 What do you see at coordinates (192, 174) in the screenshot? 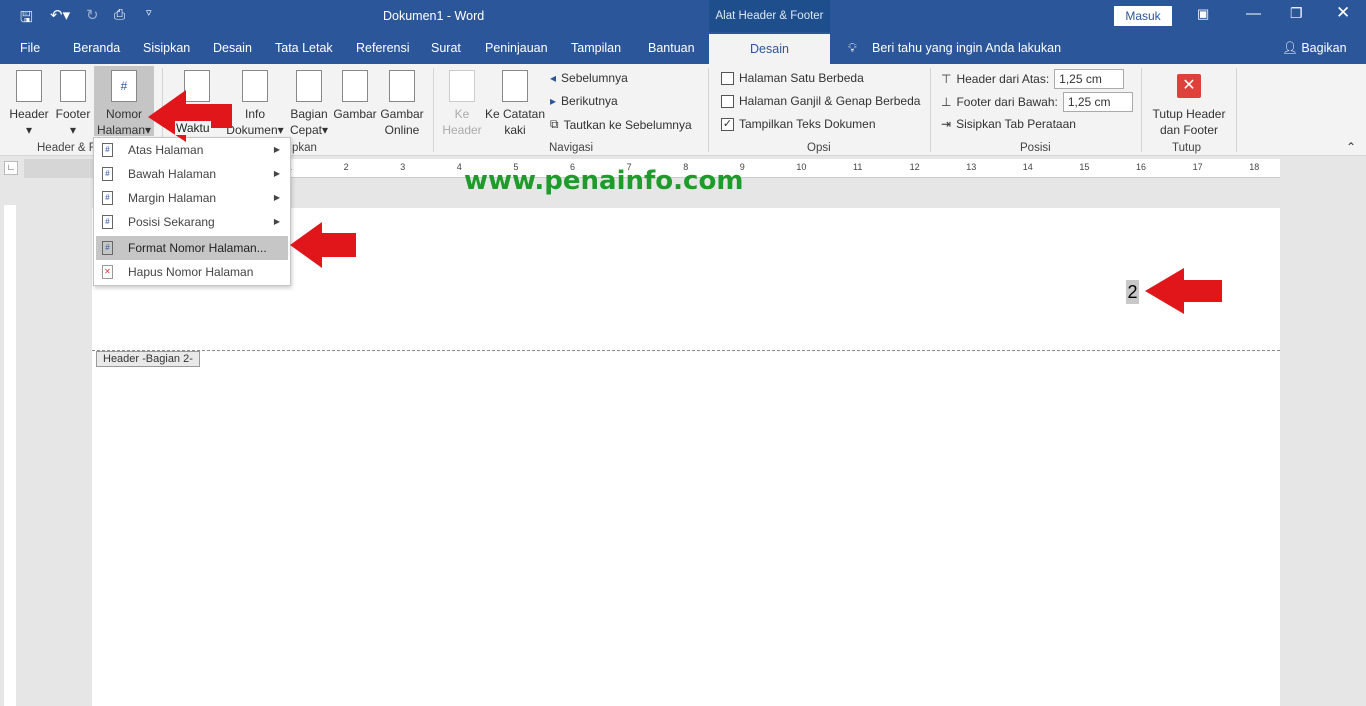
I see `menu-item-bottom-of-page: # Bawah Halaman ▶` at bounding box center [192, 174].